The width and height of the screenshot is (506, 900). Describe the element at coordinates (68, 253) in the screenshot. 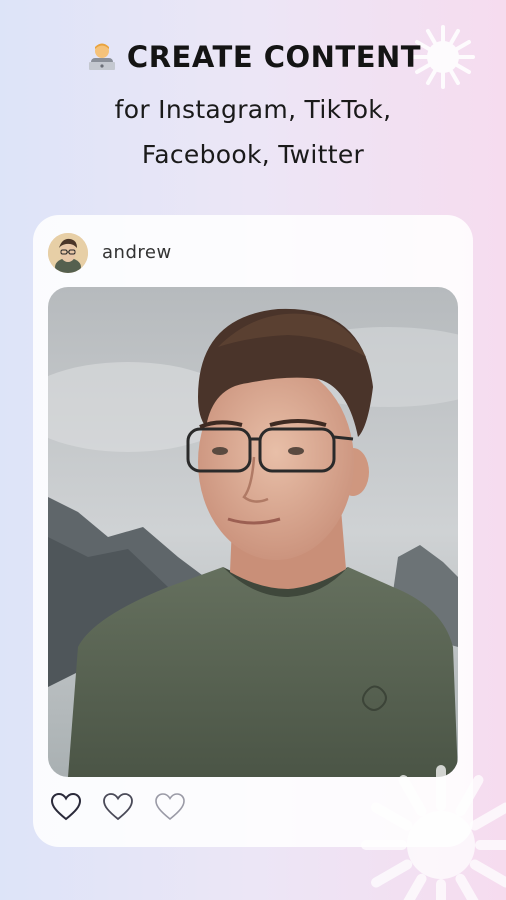

I see `profile-avatar` at that location.